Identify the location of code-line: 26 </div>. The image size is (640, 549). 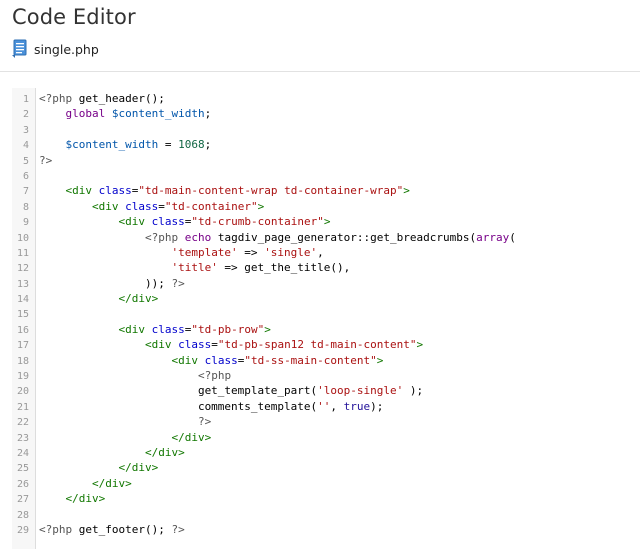
(326, 483).